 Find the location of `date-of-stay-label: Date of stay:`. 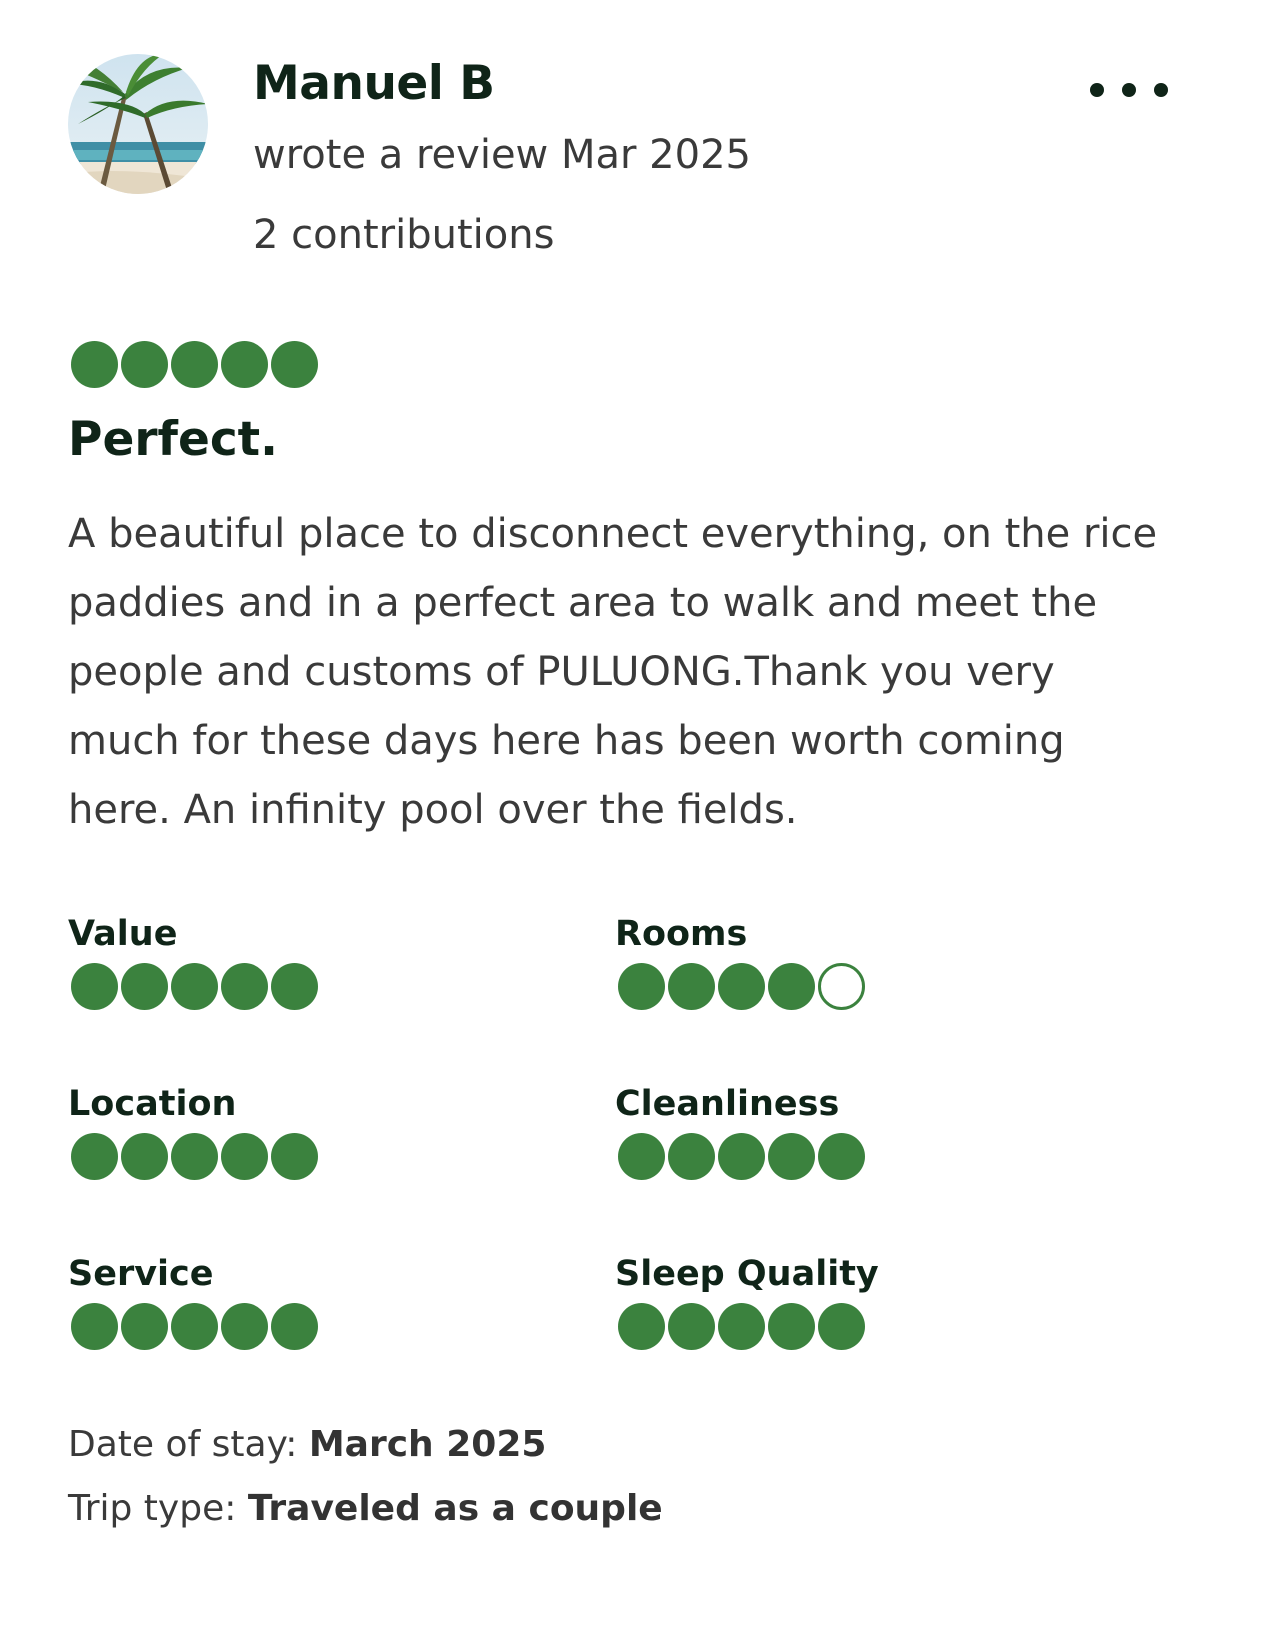

date-of-stay-label: Date of stay: is located at coordinates (183, 1444).